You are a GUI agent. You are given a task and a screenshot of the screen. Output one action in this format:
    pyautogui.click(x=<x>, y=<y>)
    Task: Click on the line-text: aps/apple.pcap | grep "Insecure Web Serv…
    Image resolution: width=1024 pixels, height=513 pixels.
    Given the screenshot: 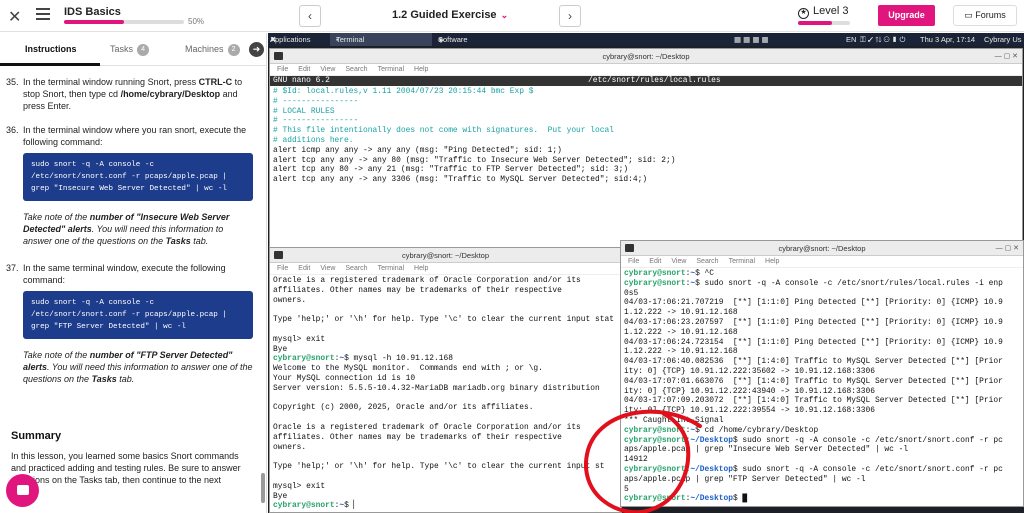 What is the action you would take?
    pyautogui.click(x=766, y=450)
    